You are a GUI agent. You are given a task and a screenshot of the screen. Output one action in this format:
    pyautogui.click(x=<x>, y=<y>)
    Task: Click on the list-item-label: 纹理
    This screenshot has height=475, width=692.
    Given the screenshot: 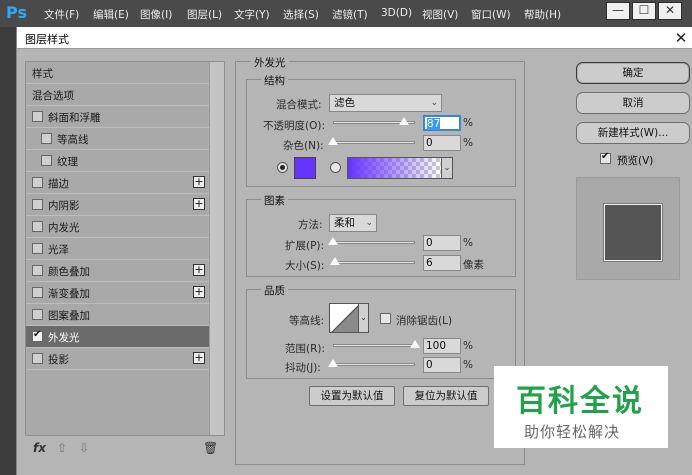 What is the action you would take?
    pyautogui.click(x=67, y=162)
    